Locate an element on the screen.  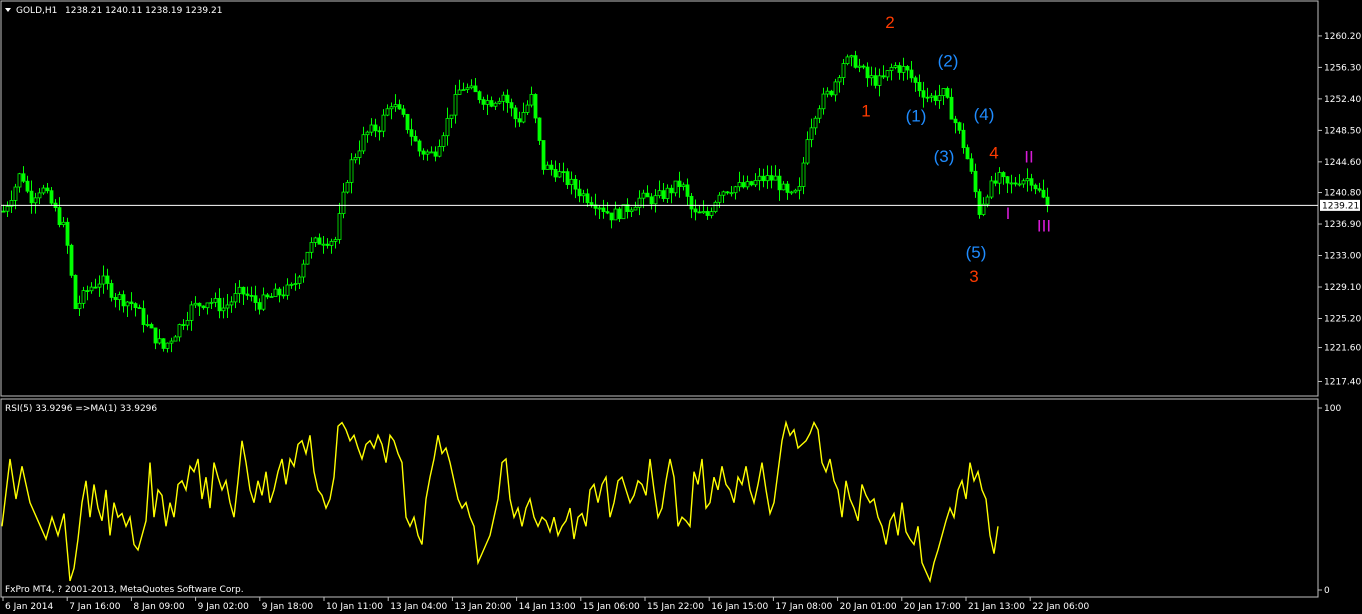
price-tick-label: 1244.60 is located at coordinates (1342, 163).